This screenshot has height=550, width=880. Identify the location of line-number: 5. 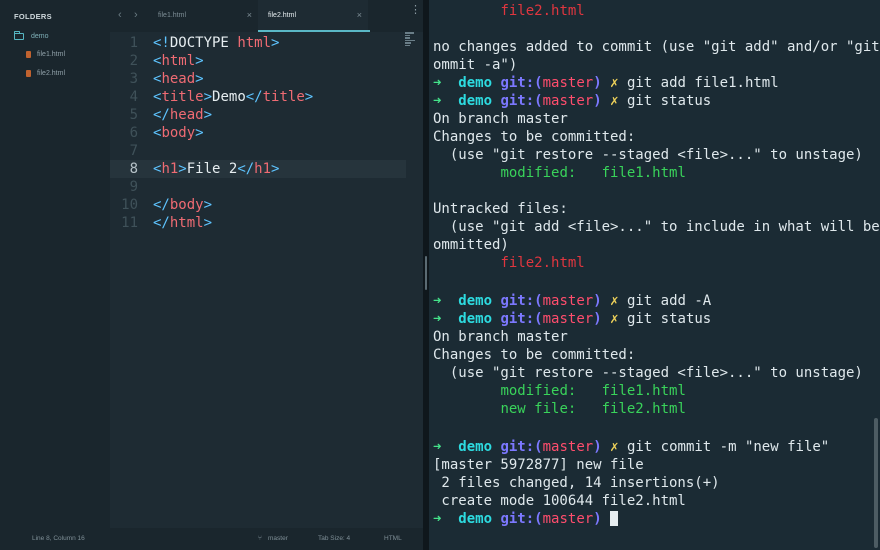
(133, 115).